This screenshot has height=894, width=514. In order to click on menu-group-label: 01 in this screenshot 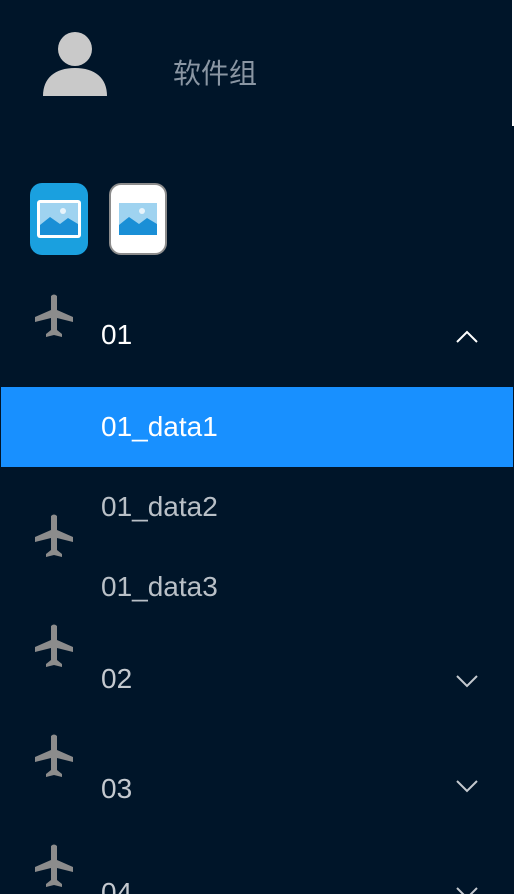, I will do `click(116, 335)`.